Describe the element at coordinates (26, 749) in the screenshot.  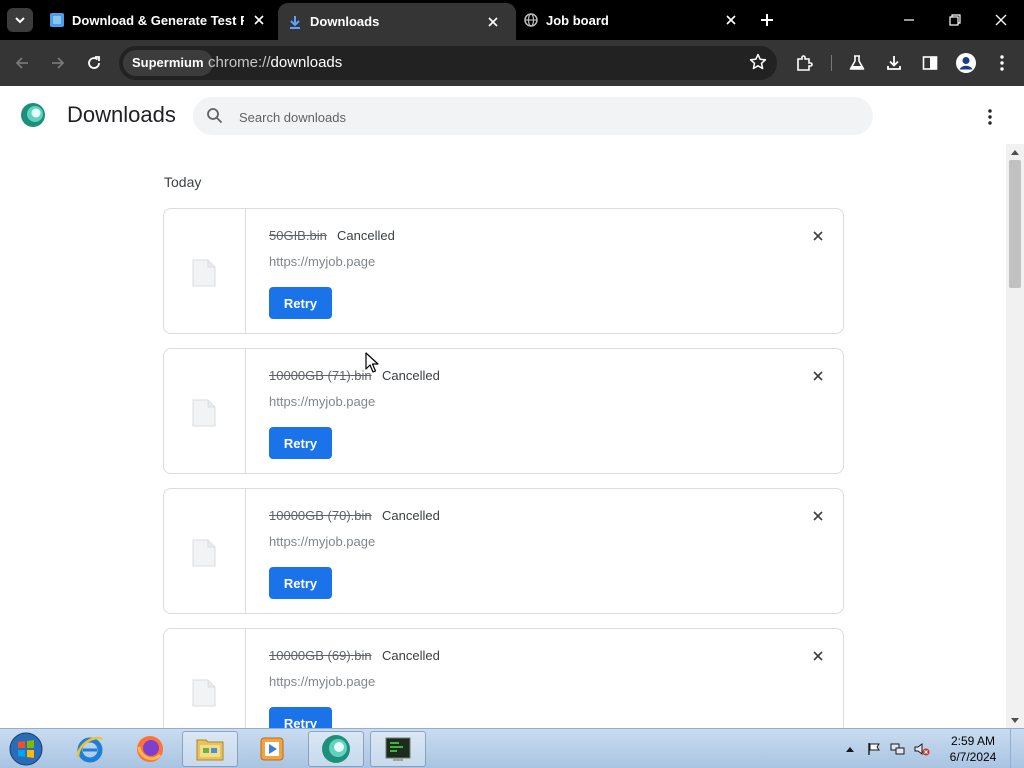
I see `start-button` at that location.